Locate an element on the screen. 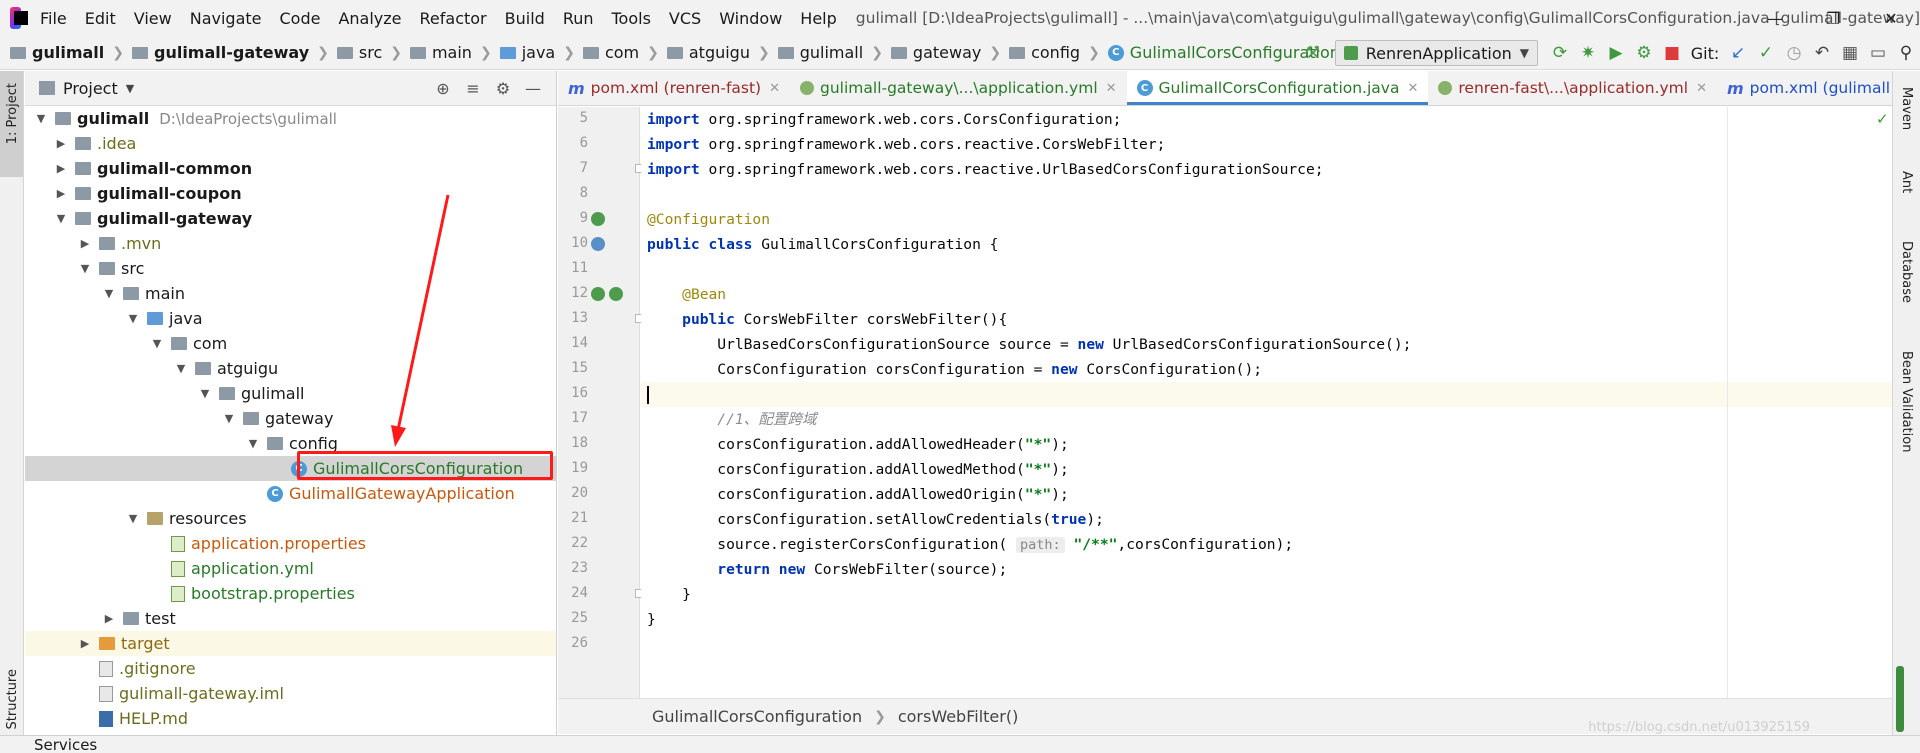 This screenshot has height=753, width=1920. project-structure-icon: ▦ is located at coordinates (1850, 53).